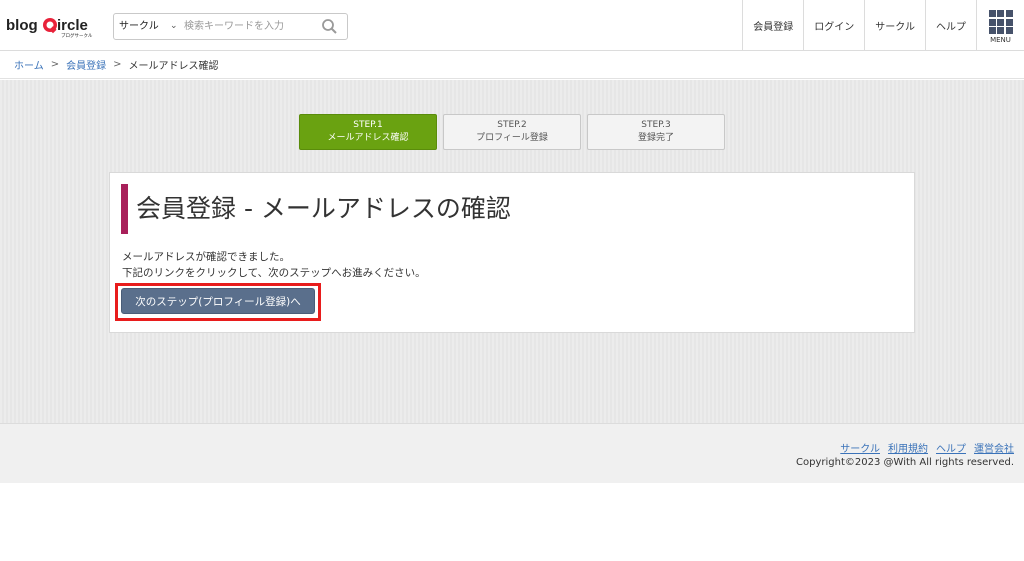 This screenshot has width=1024, height=561. Describe the element at coordinates (206, 257) in the screenshot. I see `message-line-1: メールアドレスが確認できました。` at that location.